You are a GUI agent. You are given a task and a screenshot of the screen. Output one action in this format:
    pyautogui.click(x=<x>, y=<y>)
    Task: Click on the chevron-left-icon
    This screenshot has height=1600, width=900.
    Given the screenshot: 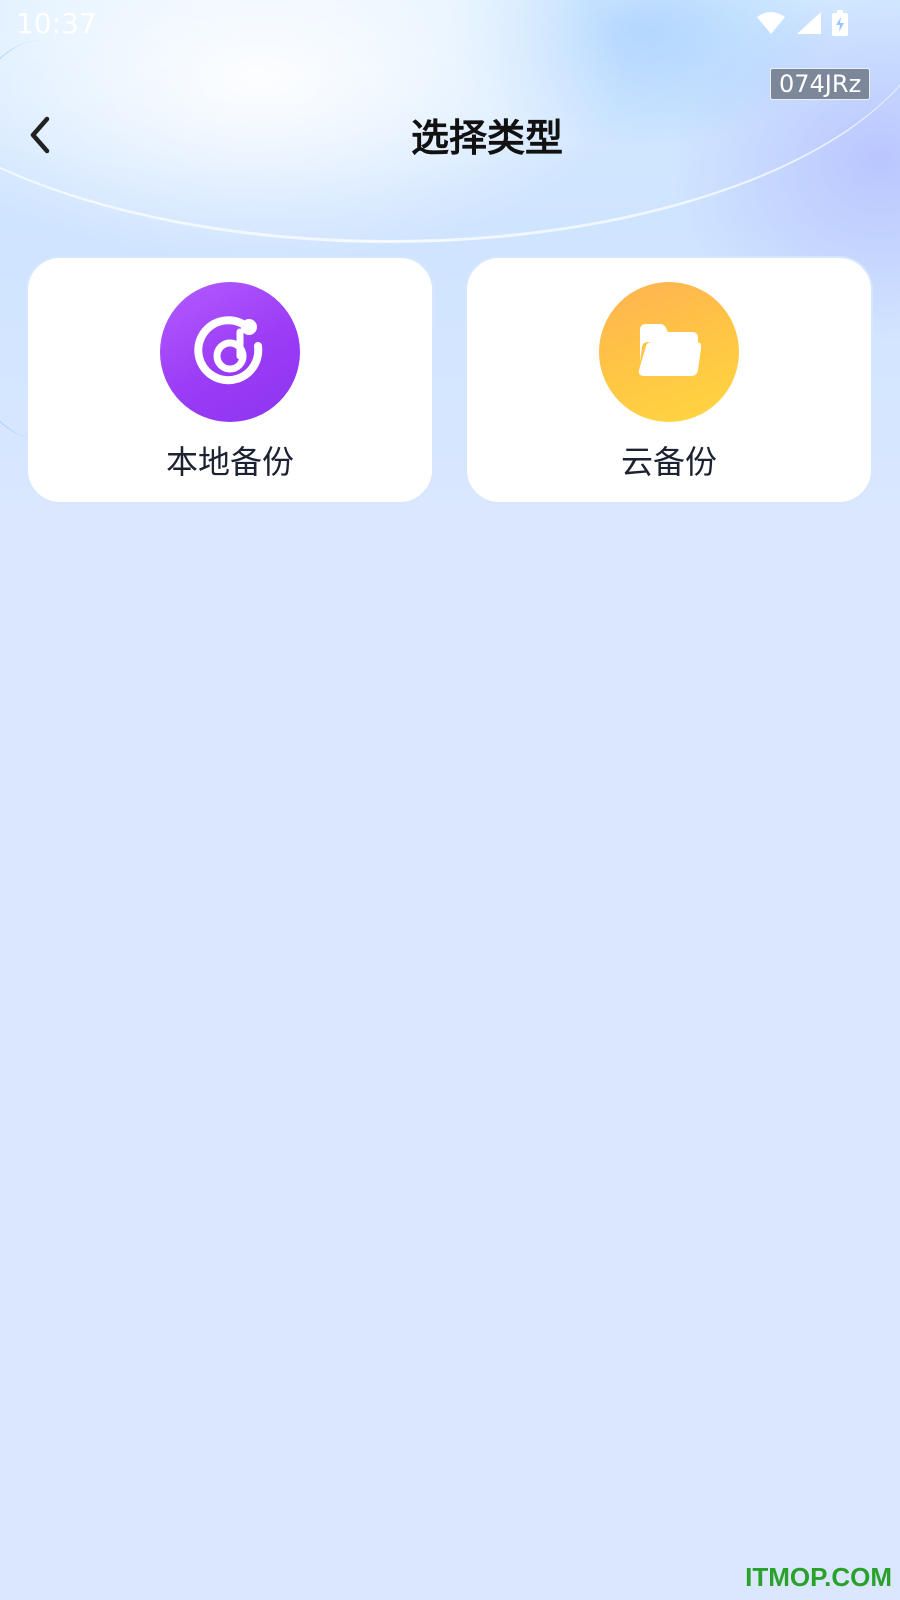 What is the action you would take?
    pyautogui.click(x=40, y=137)
    